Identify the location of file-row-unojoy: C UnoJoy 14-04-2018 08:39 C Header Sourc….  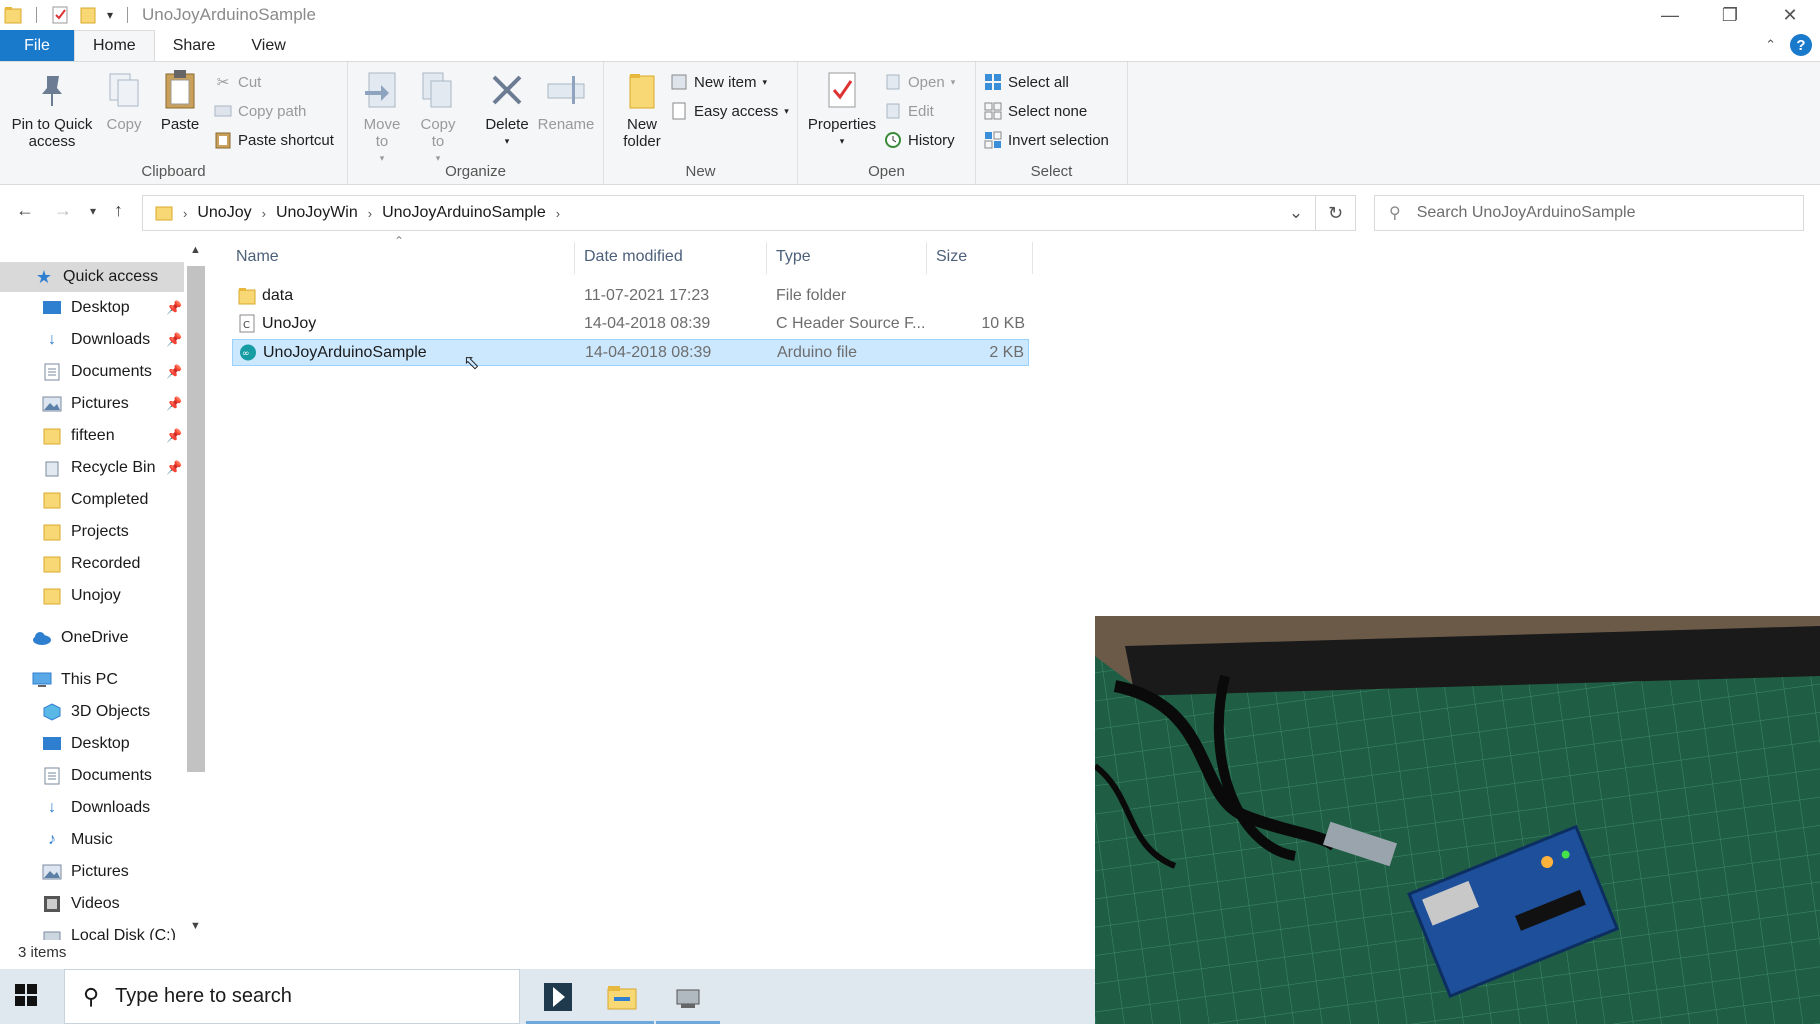
(630, 324).